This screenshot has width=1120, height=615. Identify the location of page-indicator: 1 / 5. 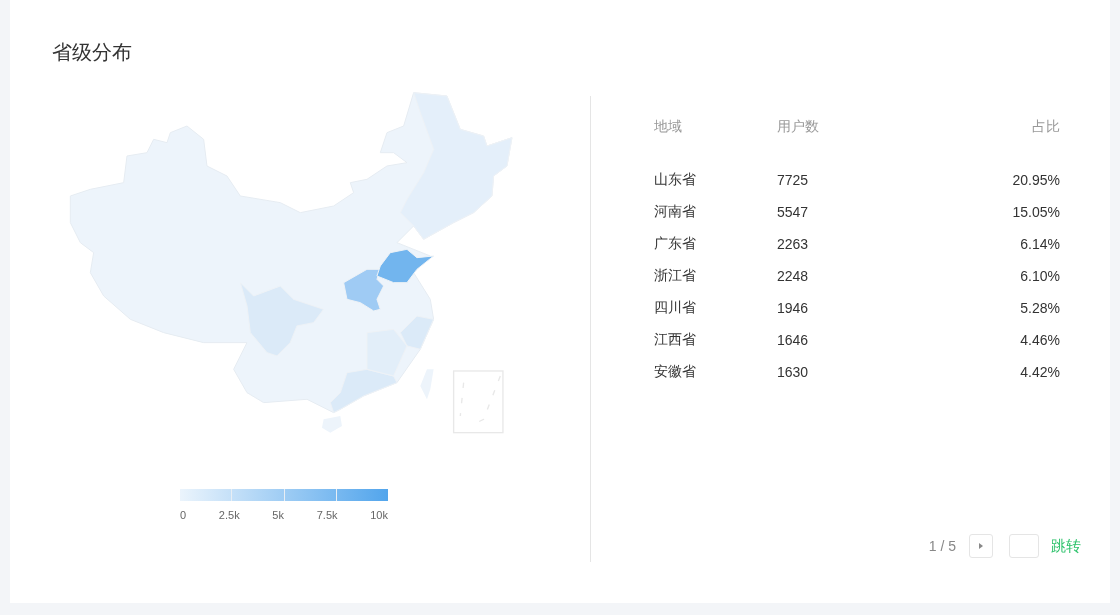
(942, 546).